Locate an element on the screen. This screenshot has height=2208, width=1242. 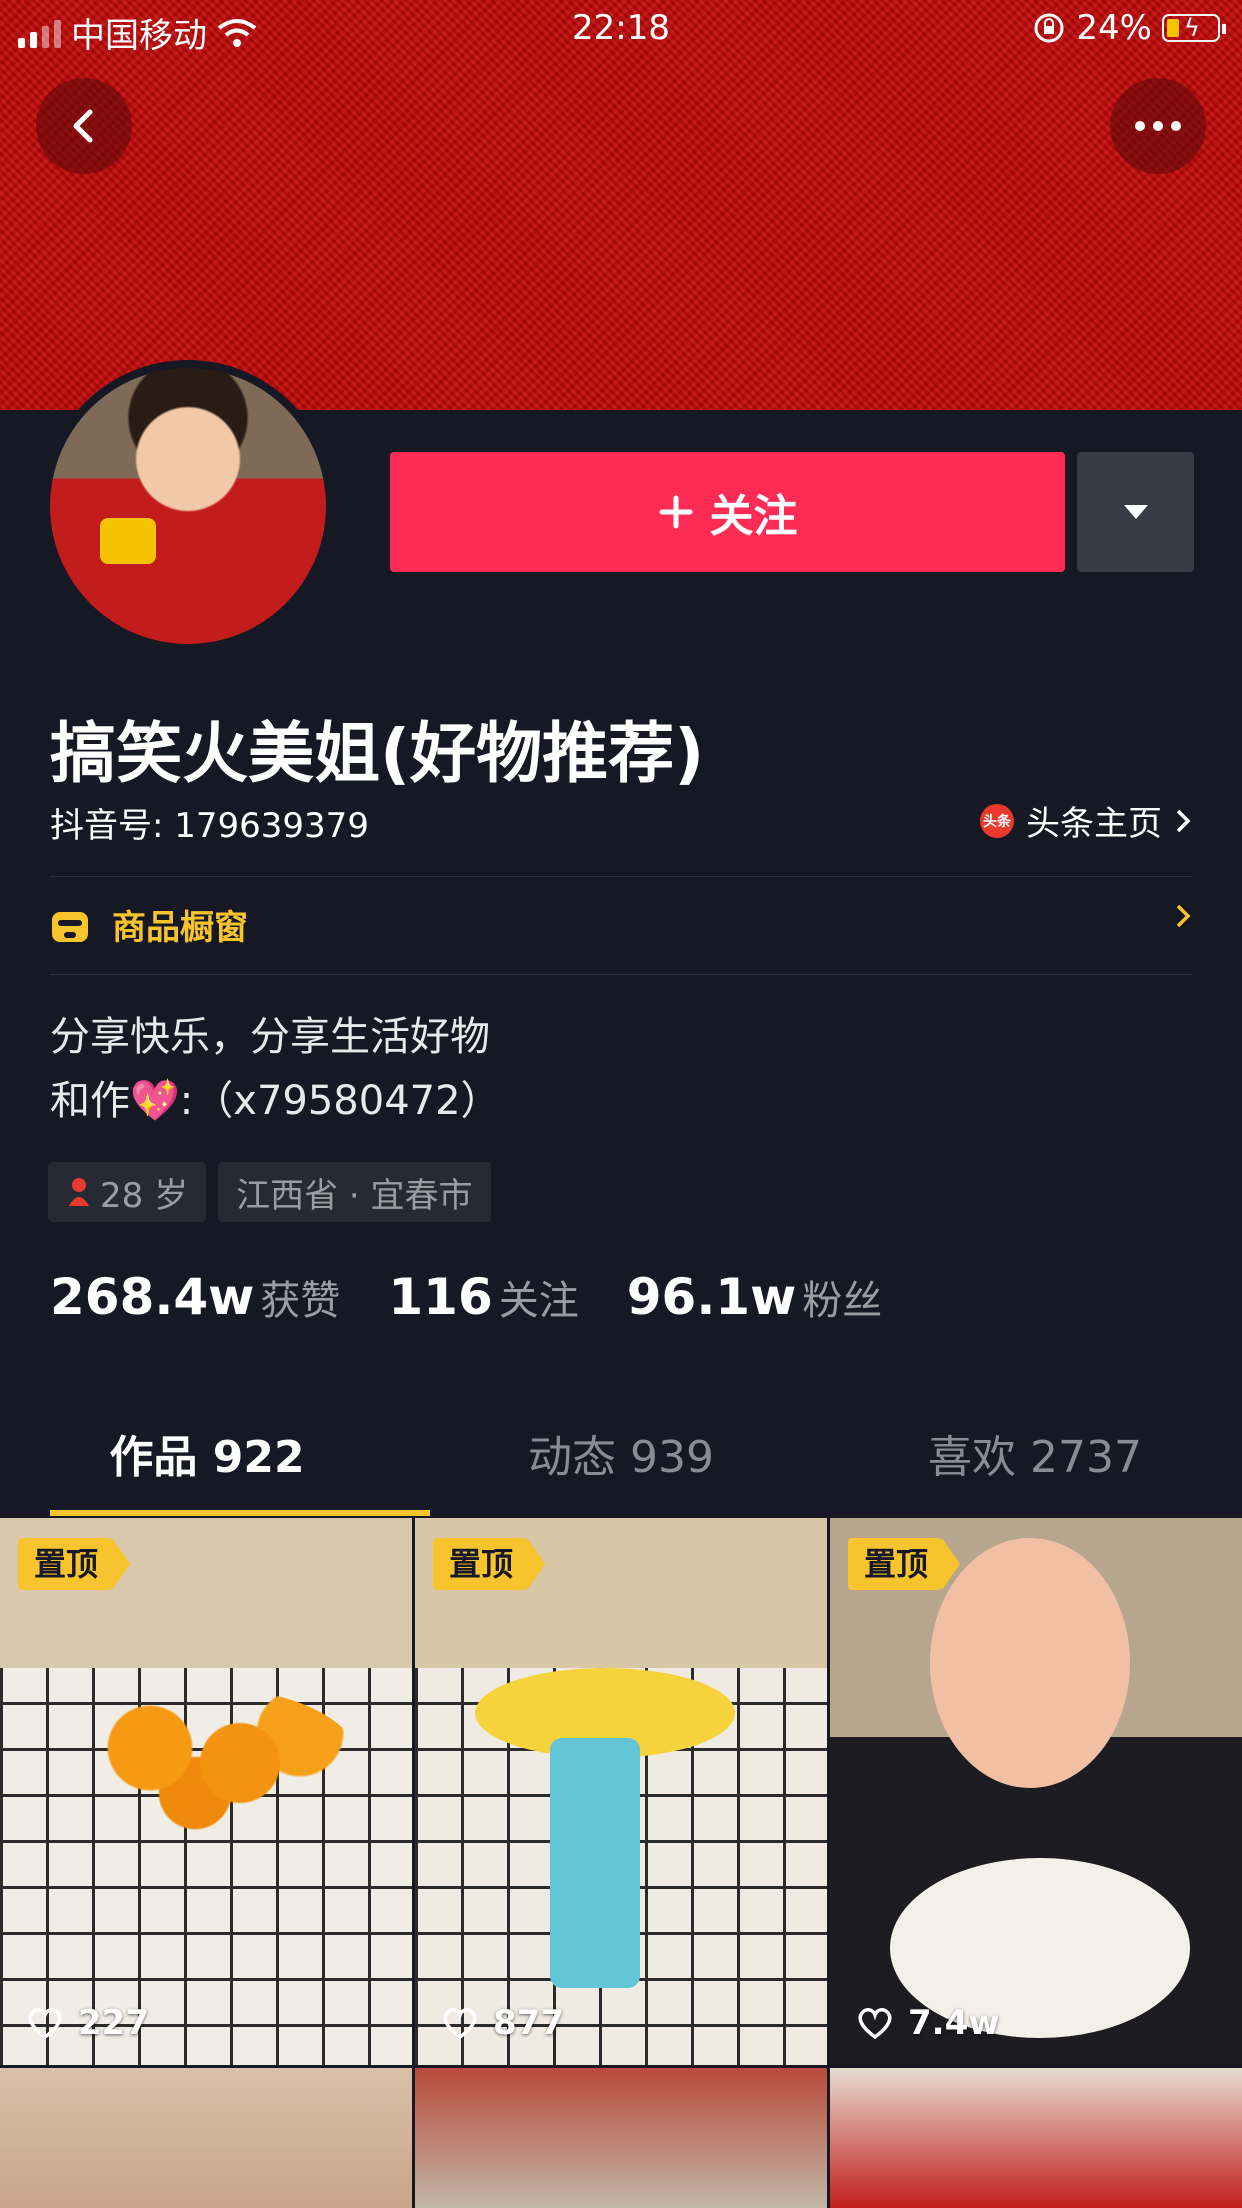
stat-number: 116 is located at coordinates (440, 1297).